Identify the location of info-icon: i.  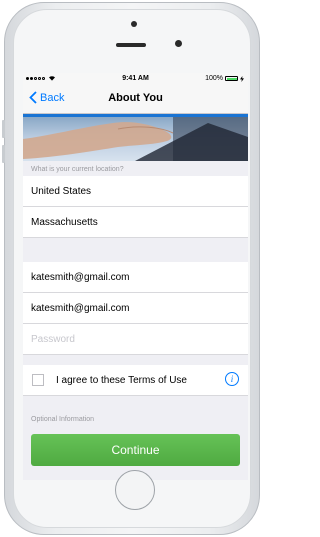
(232, 379).